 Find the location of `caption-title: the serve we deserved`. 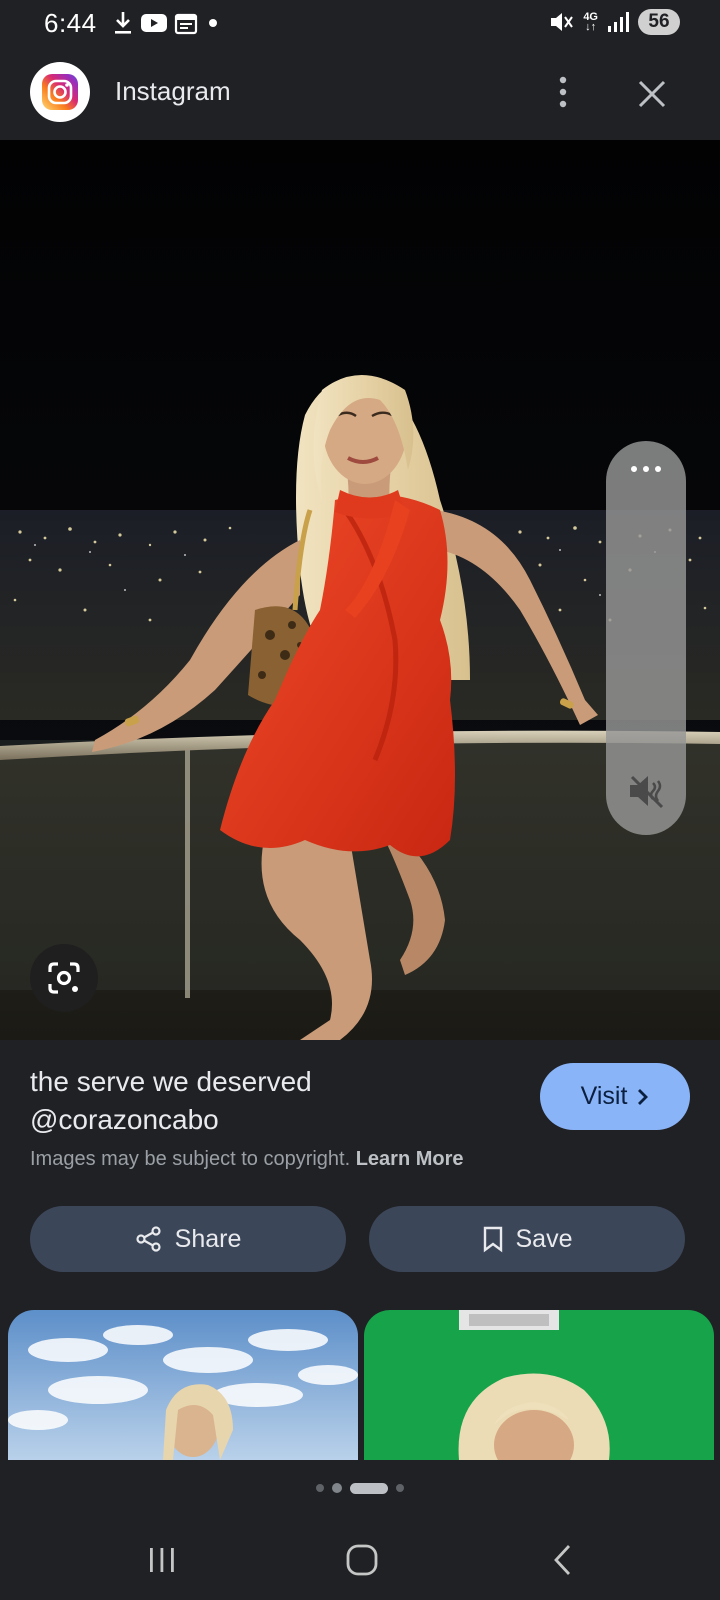

caption-title: the serve we deserved is located at coordinates (171, 1081).